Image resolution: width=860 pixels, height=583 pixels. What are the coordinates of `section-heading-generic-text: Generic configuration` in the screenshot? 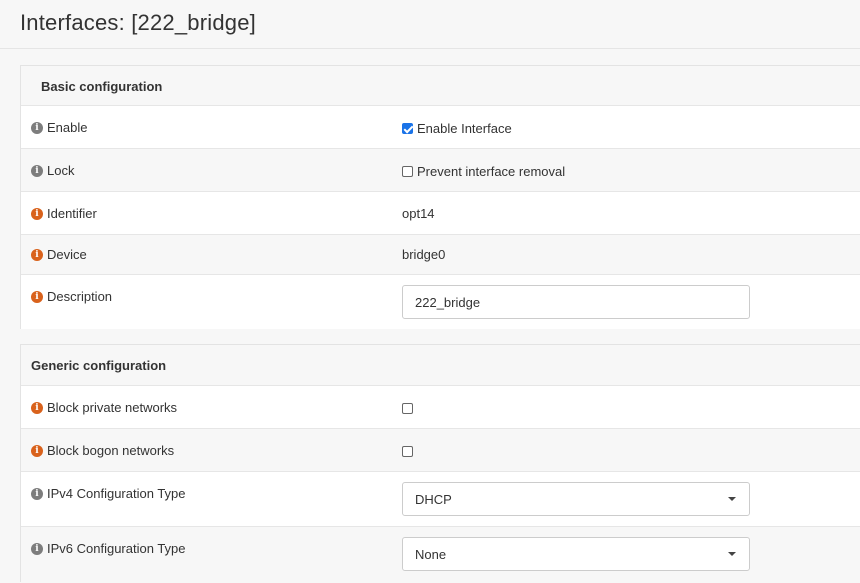 It's located at (99, 365).